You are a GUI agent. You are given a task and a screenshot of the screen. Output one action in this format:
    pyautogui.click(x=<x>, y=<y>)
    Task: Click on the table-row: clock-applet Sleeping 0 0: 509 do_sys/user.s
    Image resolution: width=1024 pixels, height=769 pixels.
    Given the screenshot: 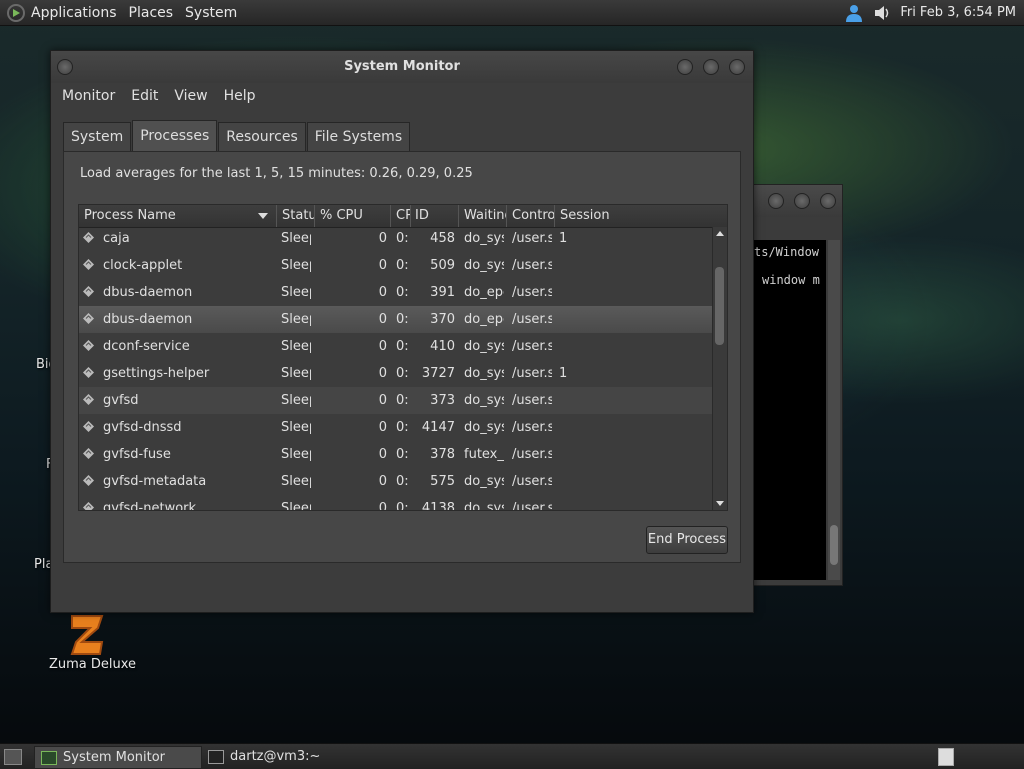 What is the action you would take?
    pyautogui.click(x=403, y=265)
    